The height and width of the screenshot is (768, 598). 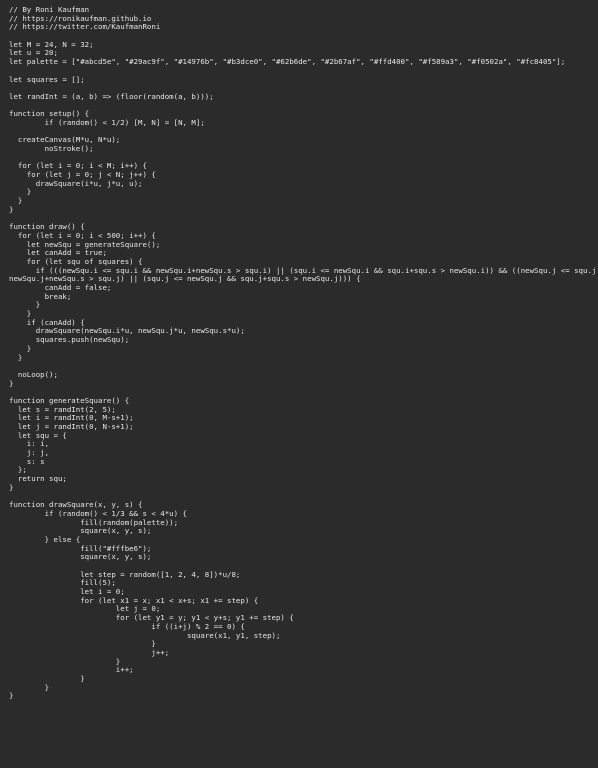 I want to click on code-line: drawSquare(i*u, j*u, u);, so click(x=76, y=183).